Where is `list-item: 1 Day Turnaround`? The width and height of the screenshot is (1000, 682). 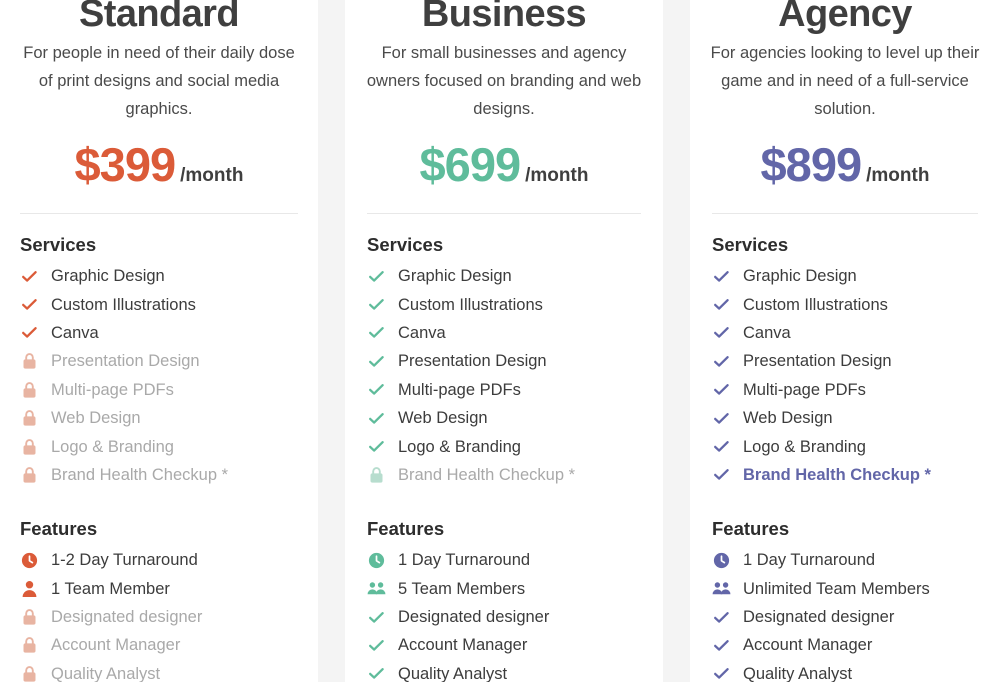
list-item: 1 Day Turnaround is located at coordinates (845, 560).